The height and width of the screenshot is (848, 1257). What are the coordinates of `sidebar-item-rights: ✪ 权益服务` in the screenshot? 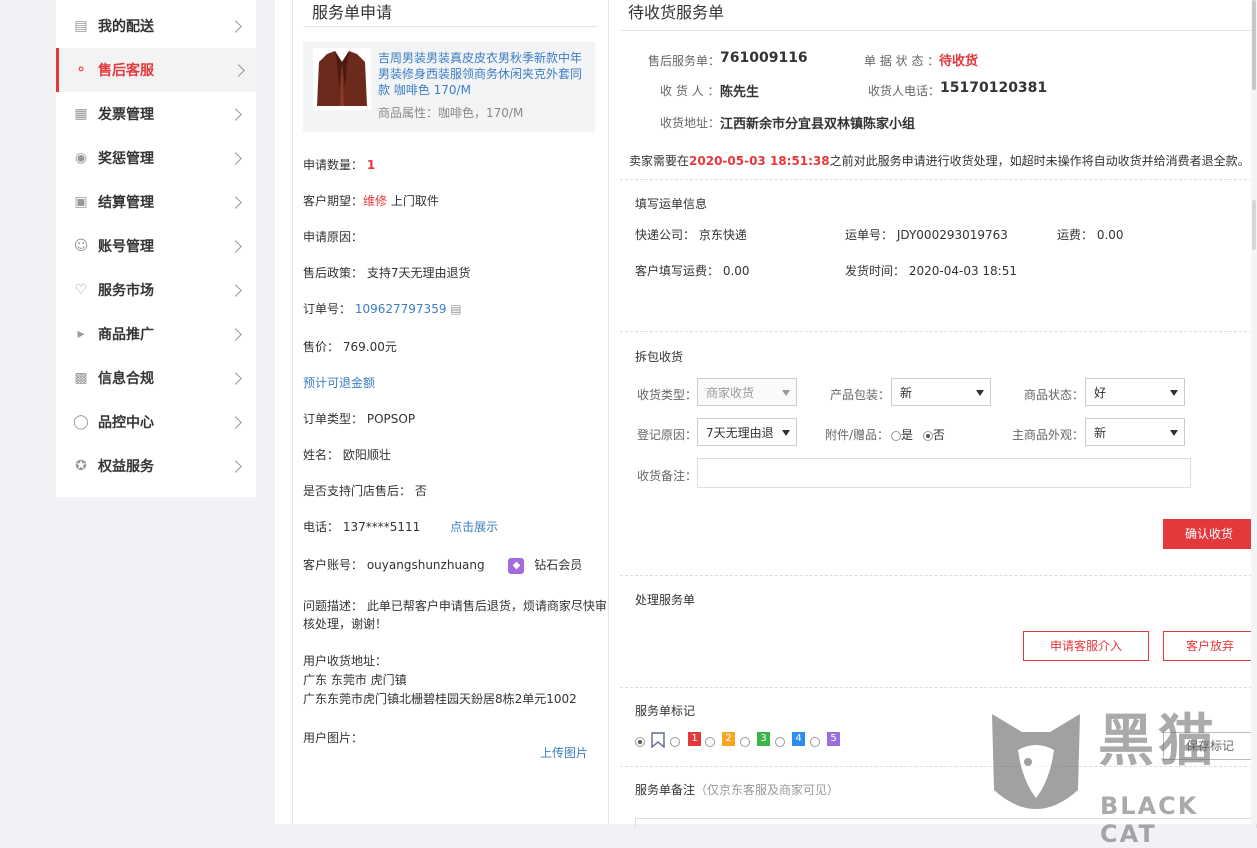 It's located at (156, 466).